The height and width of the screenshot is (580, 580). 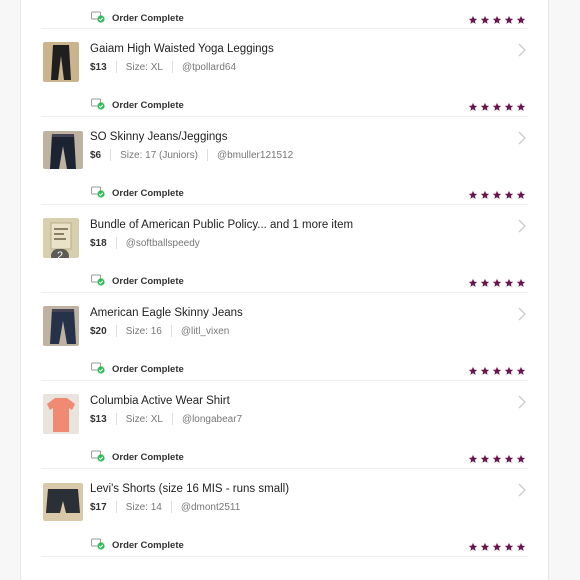 What do you see at coordinates (165, 507) in the screenshot?
I see `item-meta: $17 Size: 14 @dmont2511` at bounding box center [165, 507].